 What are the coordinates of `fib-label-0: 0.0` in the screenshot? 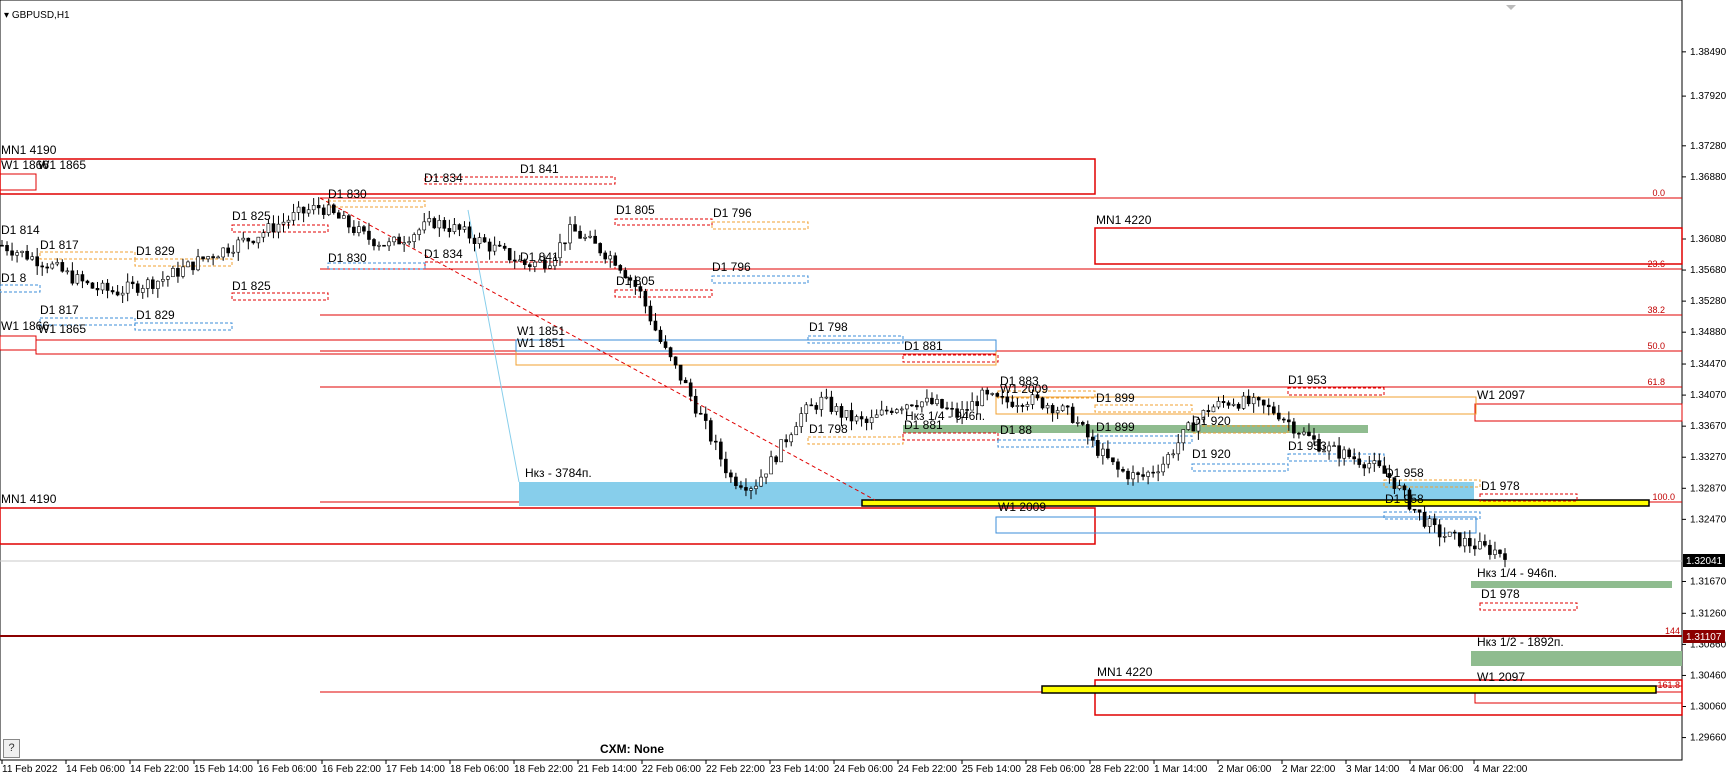 It's located at (1658, 193).